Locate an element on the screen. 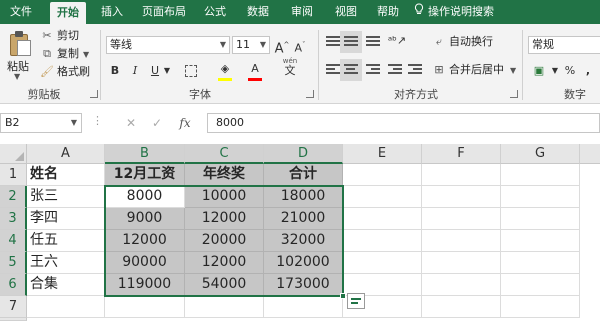  cell-c2: 10000 is located at coordinates (224, 197).